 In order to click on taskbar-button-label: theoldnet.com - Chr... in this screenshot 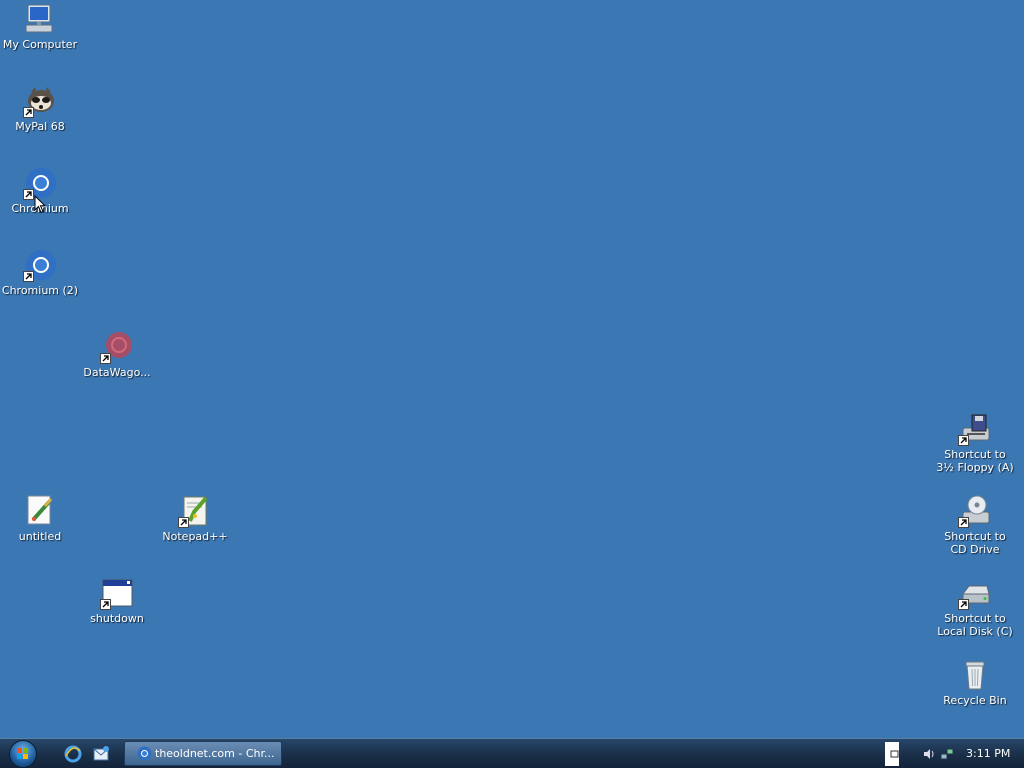, I will do `click(215, 753)`.